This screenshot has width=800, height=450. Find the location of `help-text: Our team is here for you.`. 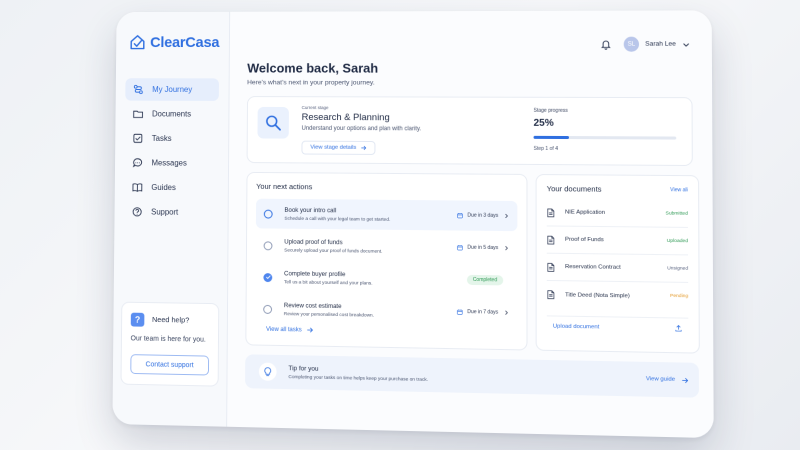

help-text: Our team is here for you. is located at coordinates (168, 339).